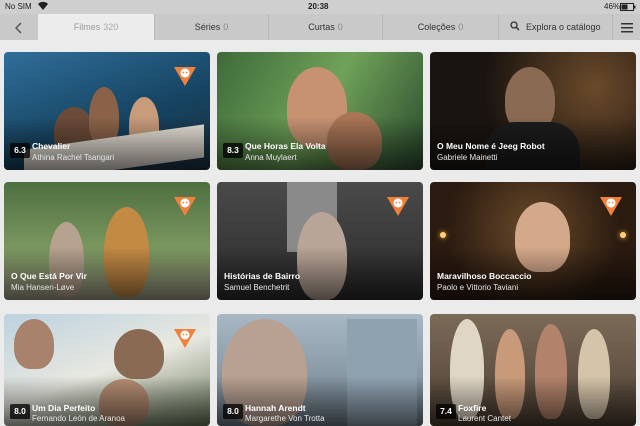 This screenshot has height=426, width=640. I want to click on battery-icon, so click(628, 8).